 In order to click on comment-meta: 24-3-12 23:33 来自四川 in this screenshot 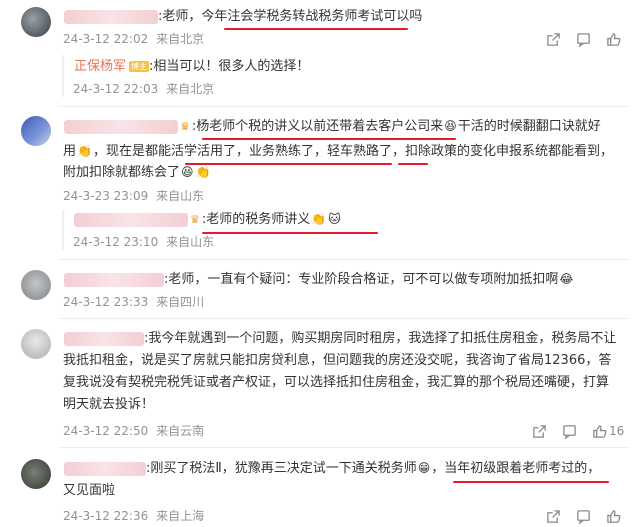, I will do `click(133, 302)`.